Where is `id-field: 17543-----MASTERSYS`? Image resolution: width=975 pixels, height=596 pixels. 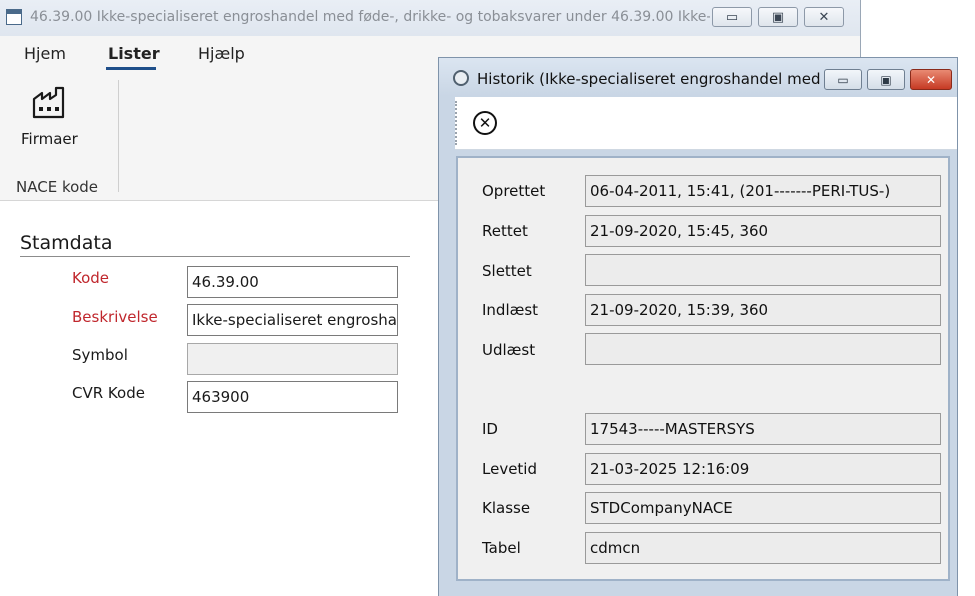 id-field: 17543-----MASTERSYS is located at coordinates (763, 429).